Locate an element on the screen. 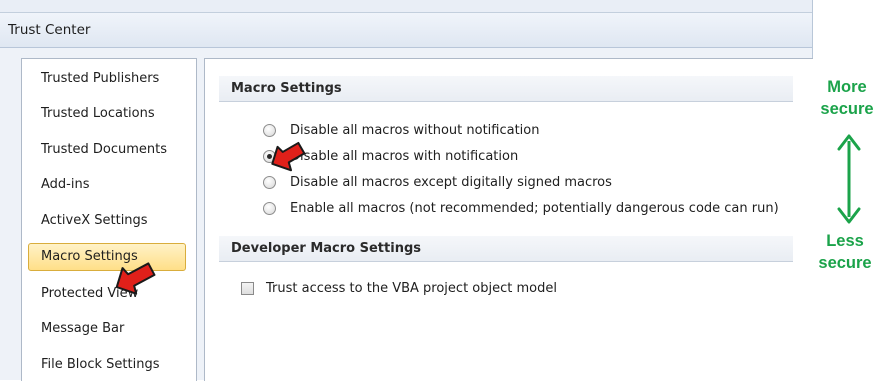  trust-vba-checkbox is located at coordinates (247, 288).